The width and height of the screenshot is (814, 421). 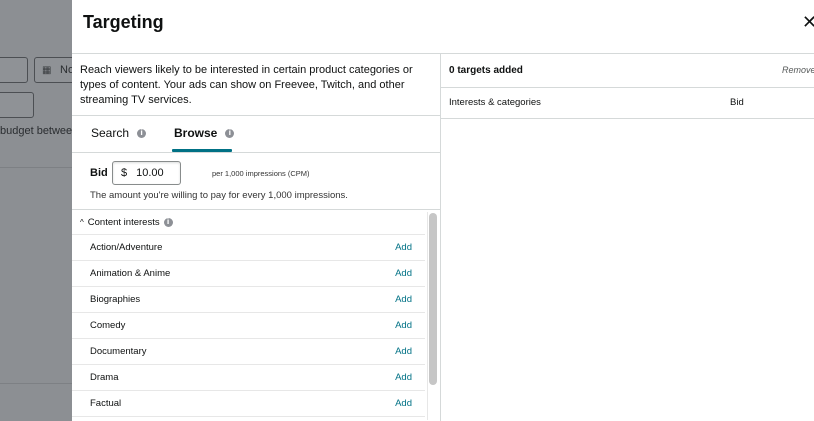 I want to click on targets-summary: 0 targets added Remove all, so click(x=627, y=71).